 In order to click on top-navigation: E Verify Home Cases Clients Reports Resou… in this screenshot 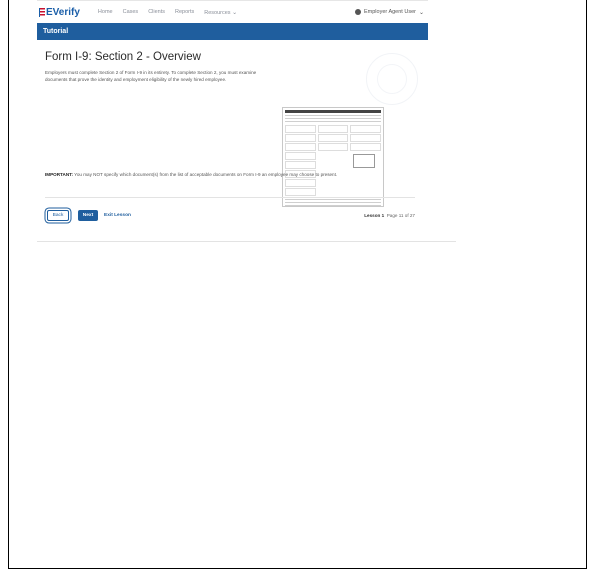, I will do `click(232, 11)`.